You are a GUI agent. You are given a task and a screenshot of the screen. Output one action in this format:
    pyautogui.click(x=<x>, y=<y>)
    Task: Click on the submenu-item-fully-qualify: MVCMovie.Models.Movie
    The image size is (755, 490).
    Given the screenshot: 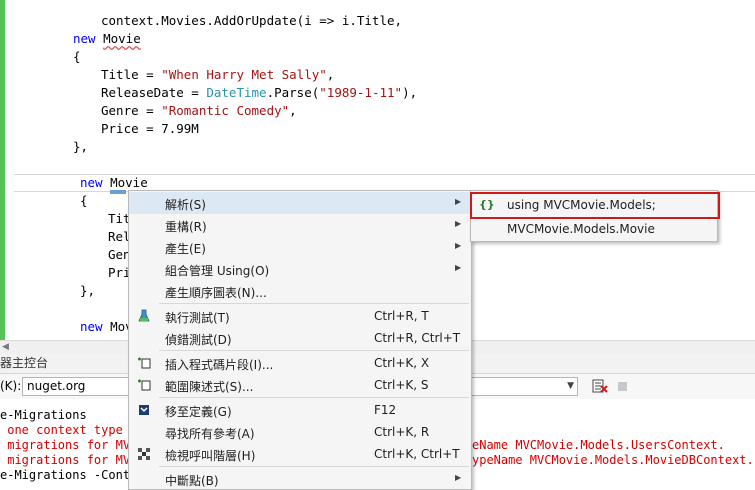 What is the action you would take?
    pyautogui.click(x=594, y=229)
    